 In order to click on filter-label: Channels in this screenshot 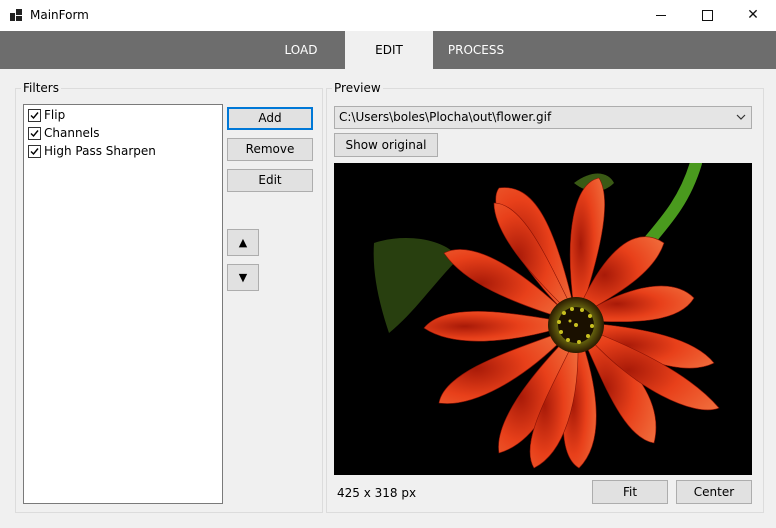, I will do `click(72, 133)`.